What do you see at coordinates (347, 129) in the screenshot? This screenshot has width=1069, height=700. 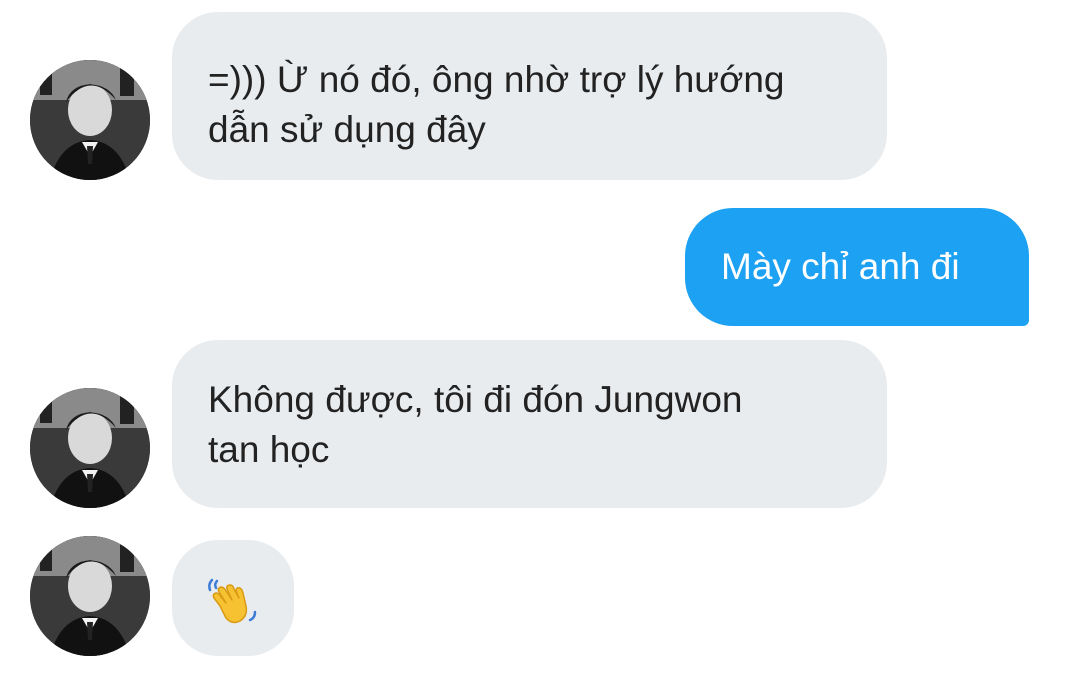 I see `message-text: dẫn sử dụng đây` at bounding box center [347, 129].